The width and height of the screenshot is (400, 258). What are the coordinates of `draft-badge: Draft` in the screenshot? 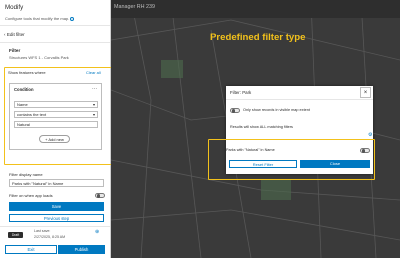 It's located at (15, 235).